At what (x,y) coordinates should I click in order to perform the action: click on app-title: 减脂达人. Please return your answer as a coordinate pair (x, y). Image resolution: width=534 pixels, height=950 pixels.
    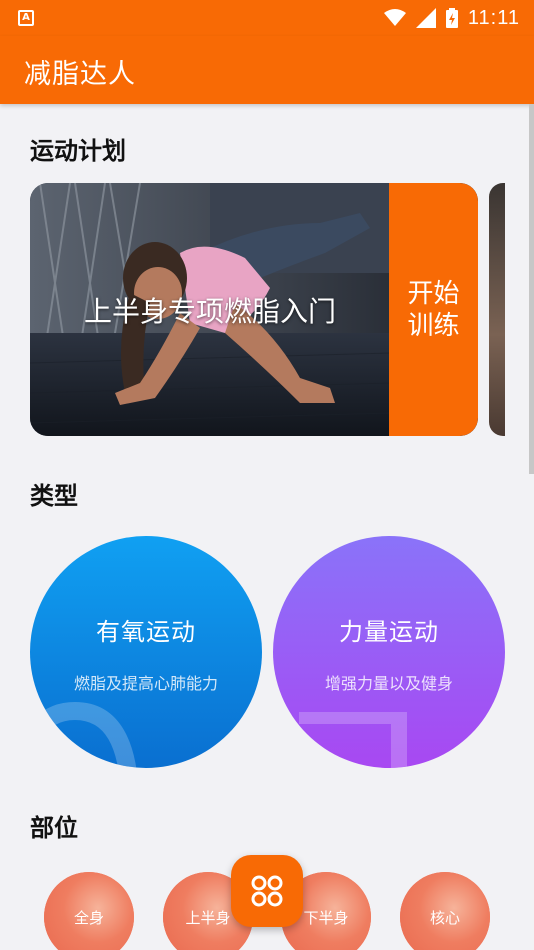
    Looking at the image, I should click on (80, 74).